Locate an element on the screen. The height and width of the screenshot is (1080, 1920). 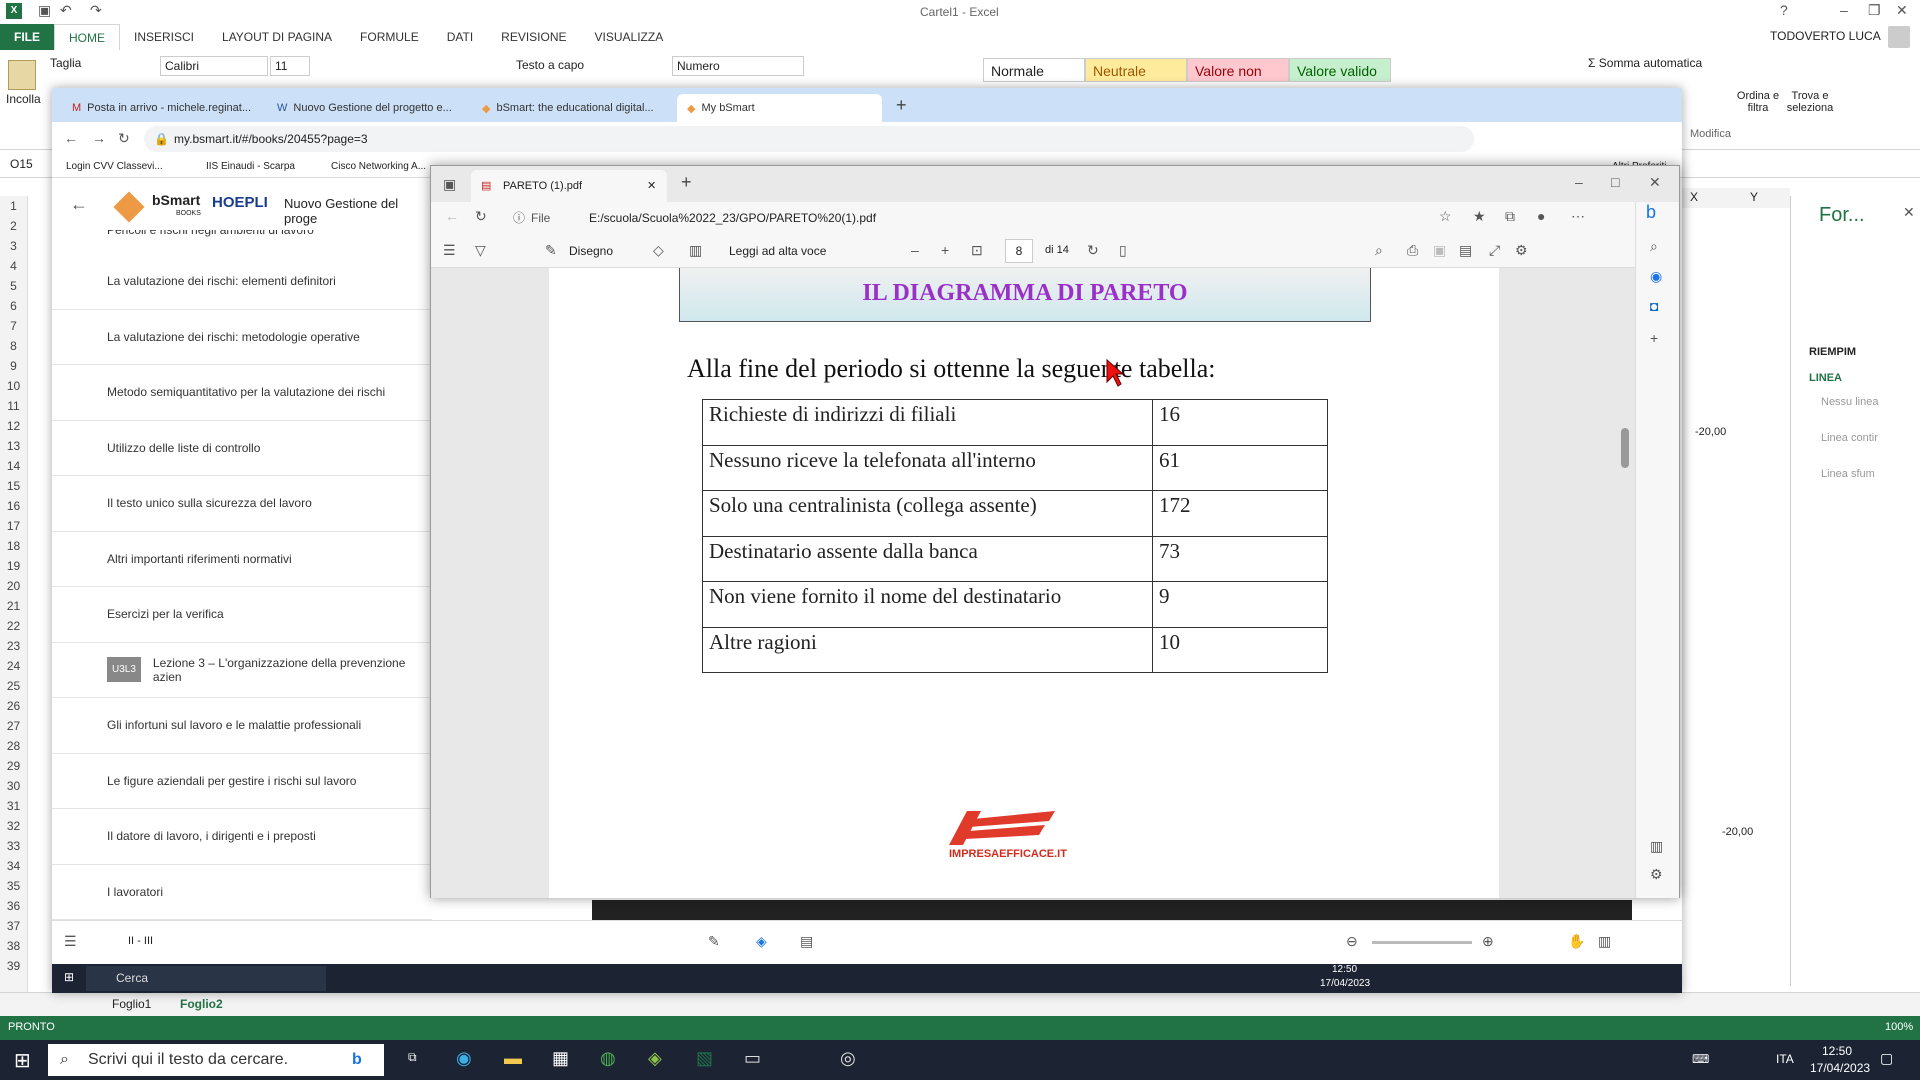
list-item: Utilizzo delle liste di controllo is located at coordinates (242, 448).